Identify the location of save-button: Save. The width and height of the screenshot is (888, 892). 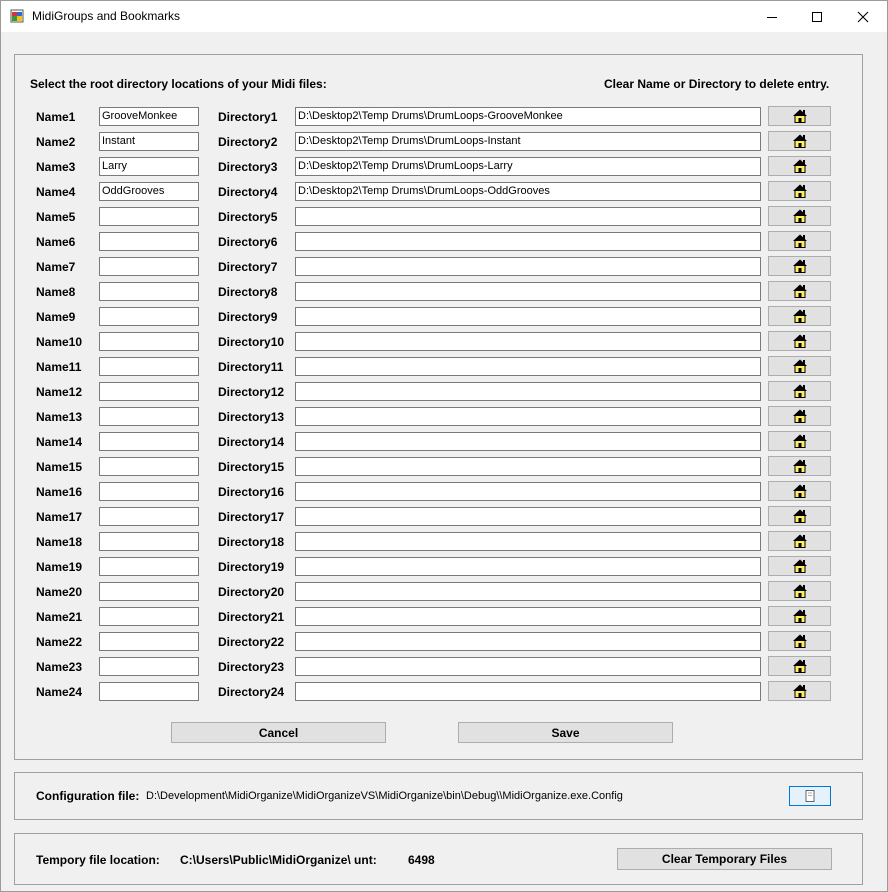
(565, 732).